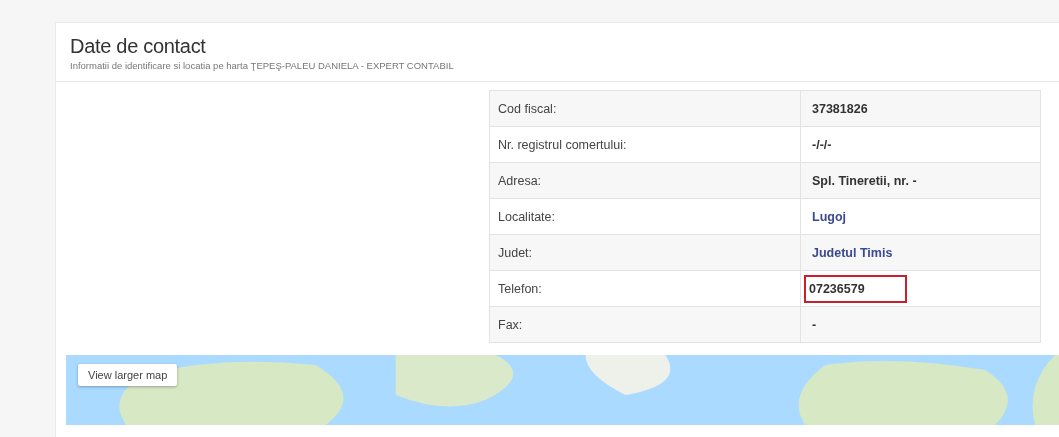 The image size is (1059, 437). Describe the element at coordinates (822, 145) in the screenshot. I see `table-value: -/-/-` at that location.